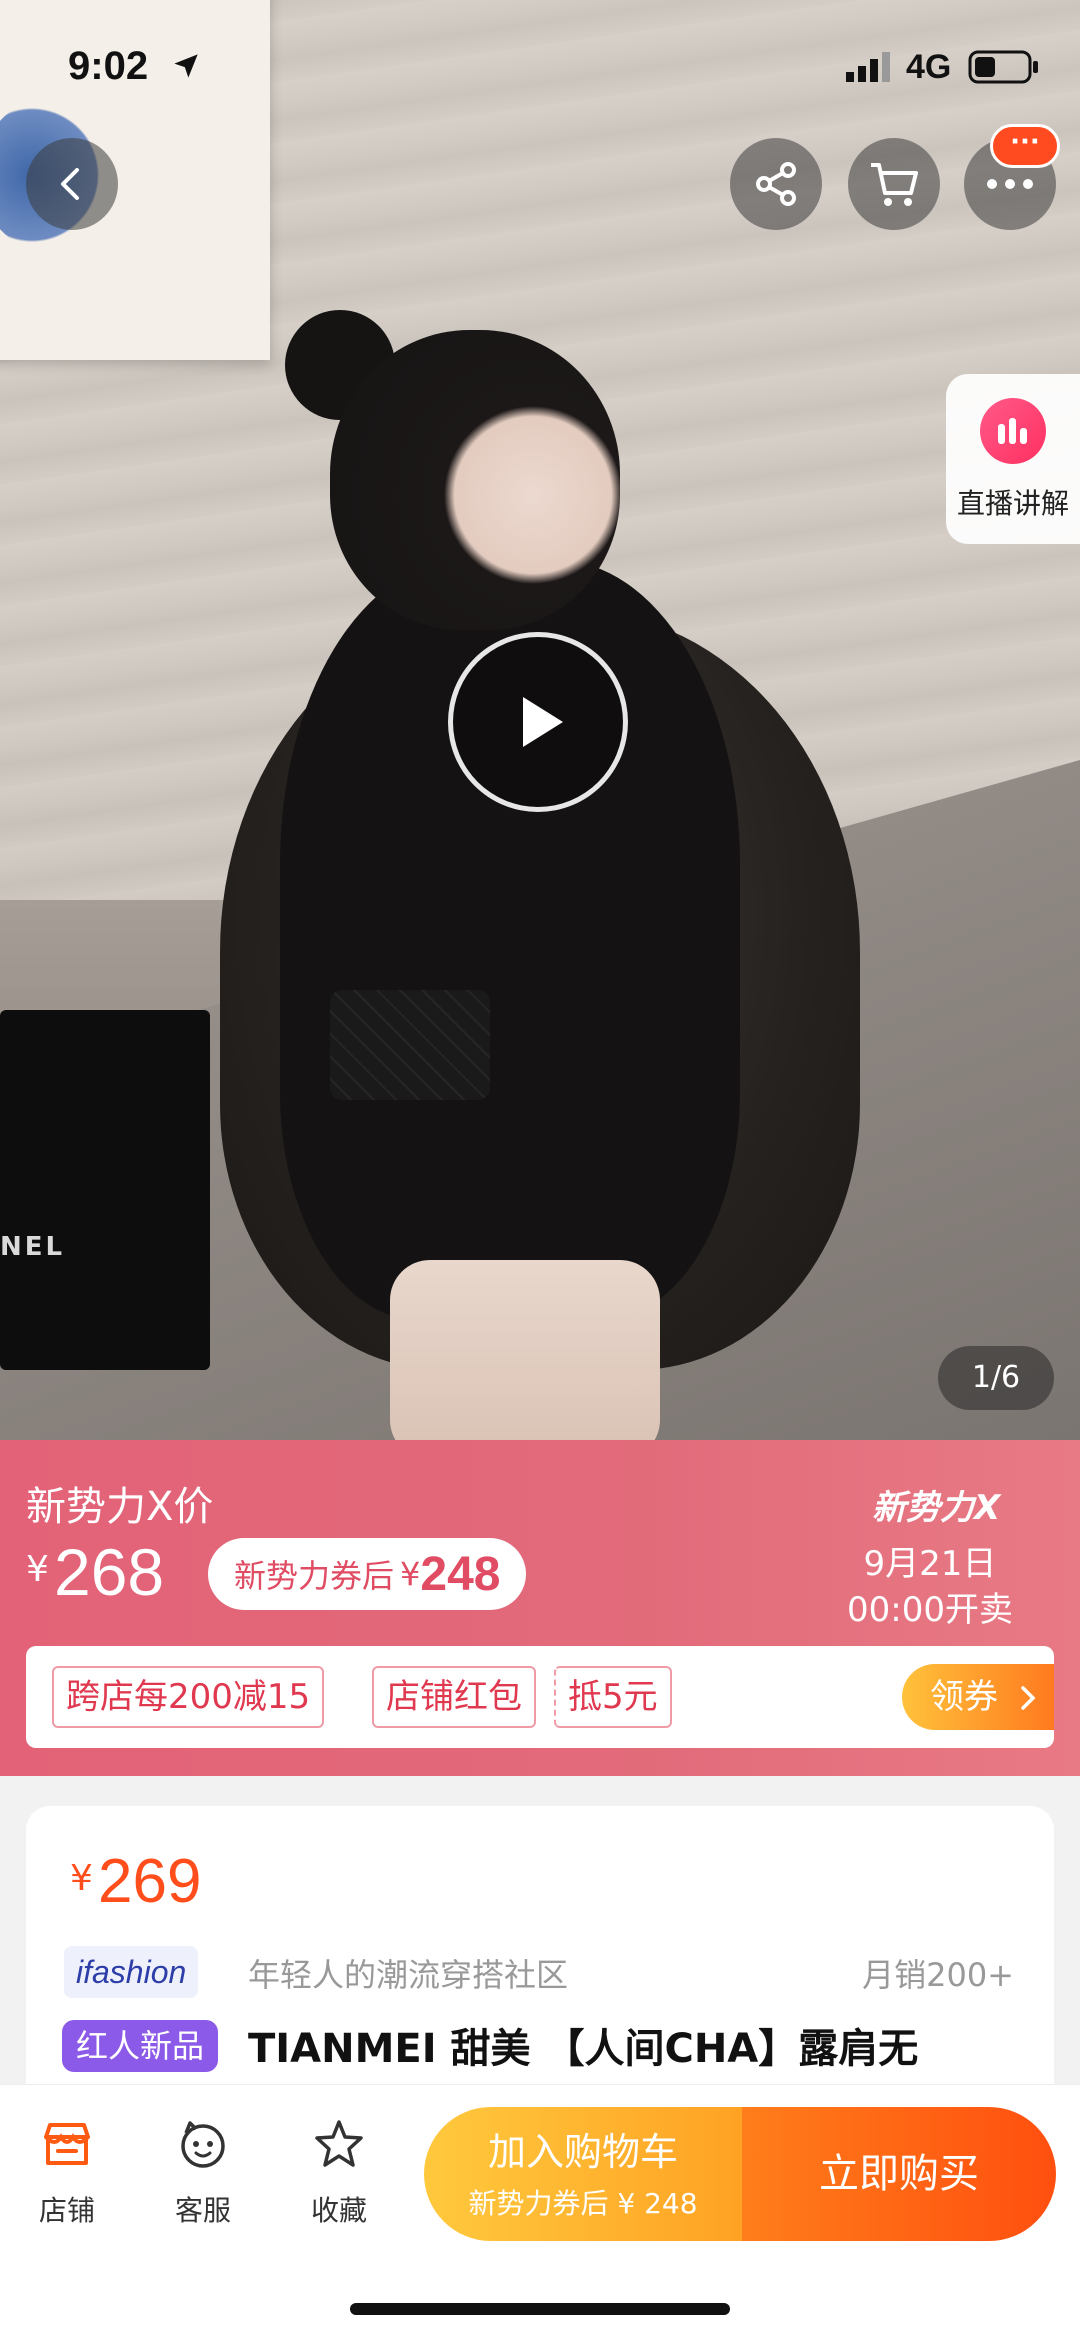 The height and width of the screenshot is (2338, 1080). I want to click on more-dots-icon, so click(1010, 184).